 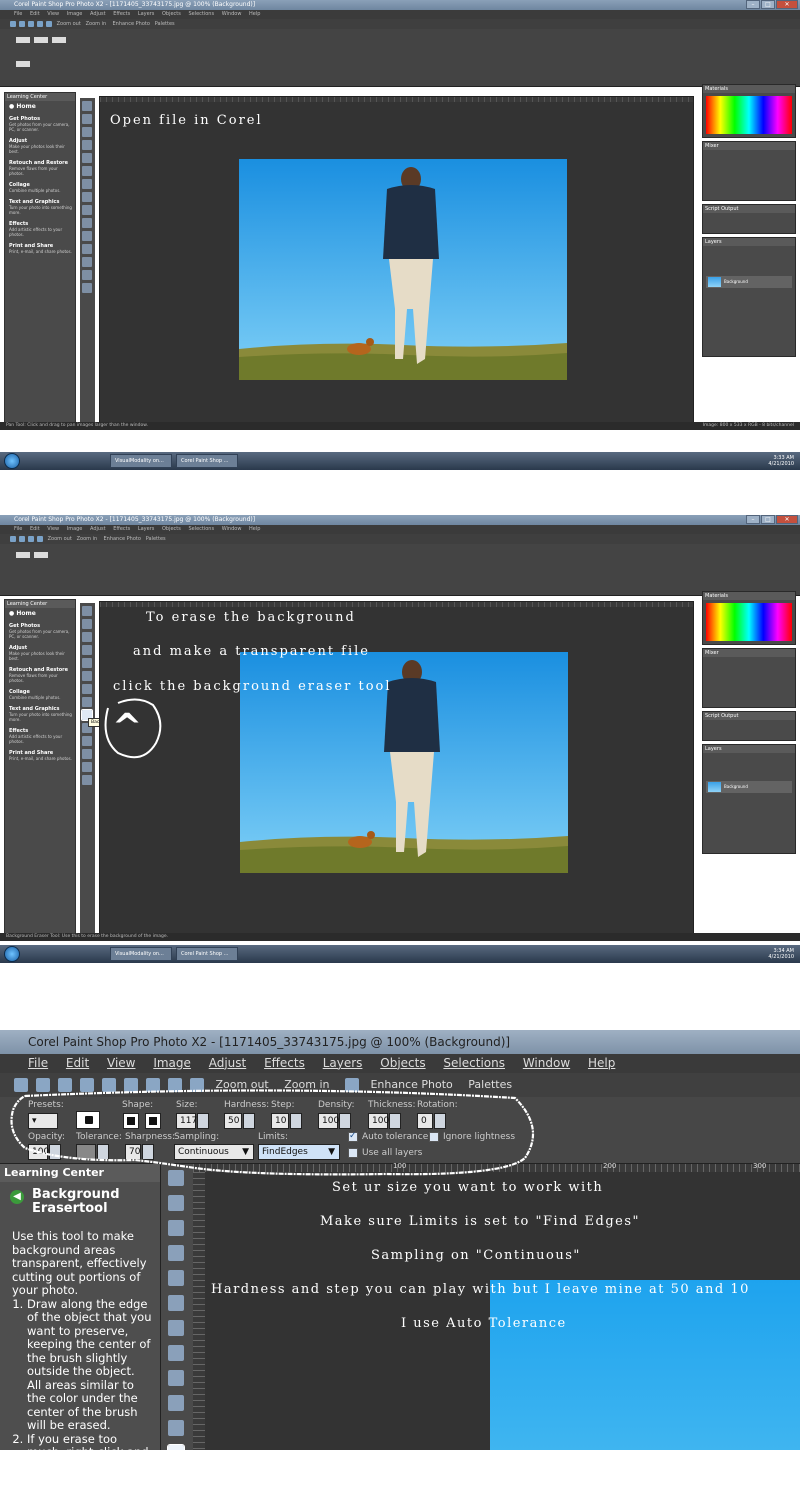 I want to click on start-button, so click(x=12, y=461).